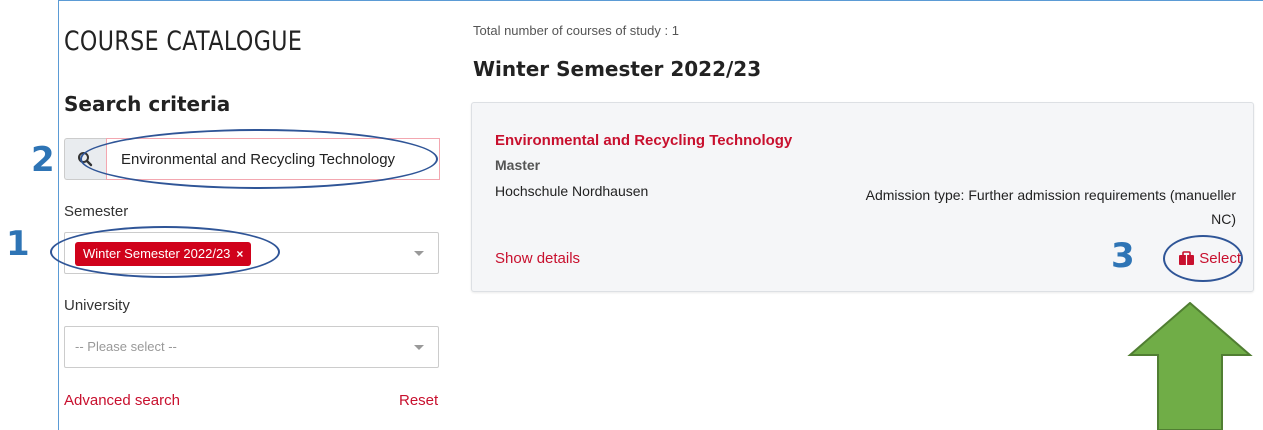 This screenshot has width=1263, height=430. What do you see at coordinates (58, 215) in the screenshot?
I see `frame-left-border` at bounding box center [58, 215].